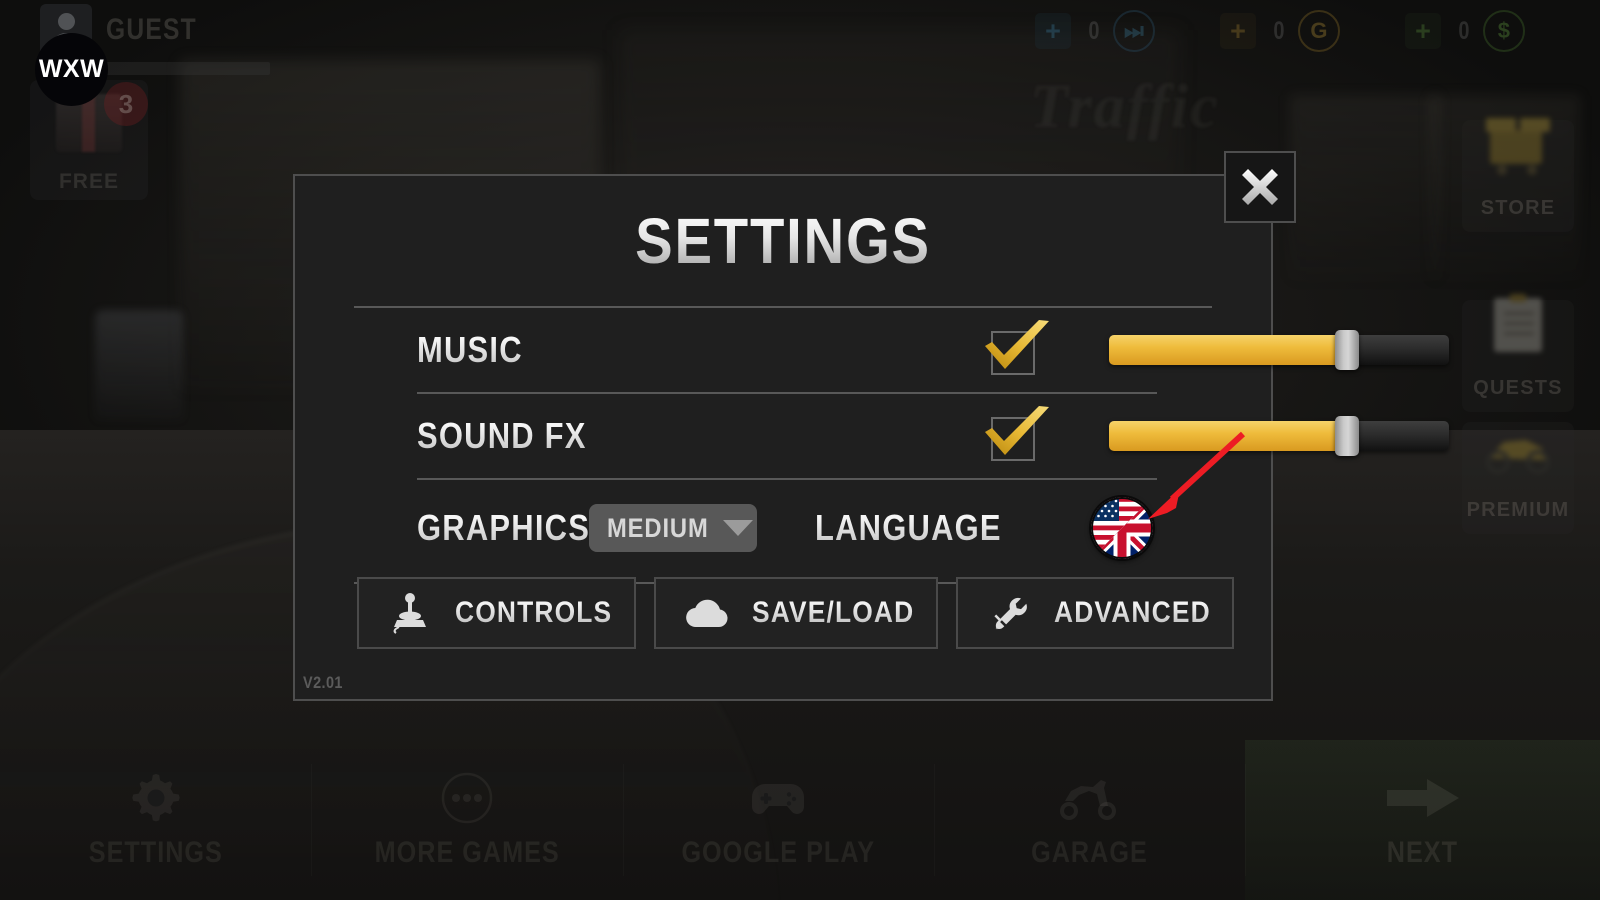 The height and width of the screenshot is (900, 1600). What do you see at coordinates (504, 527) in the screenshot?
I see `label-graphics: GRAPHICS` at bounding box center [504, 527].